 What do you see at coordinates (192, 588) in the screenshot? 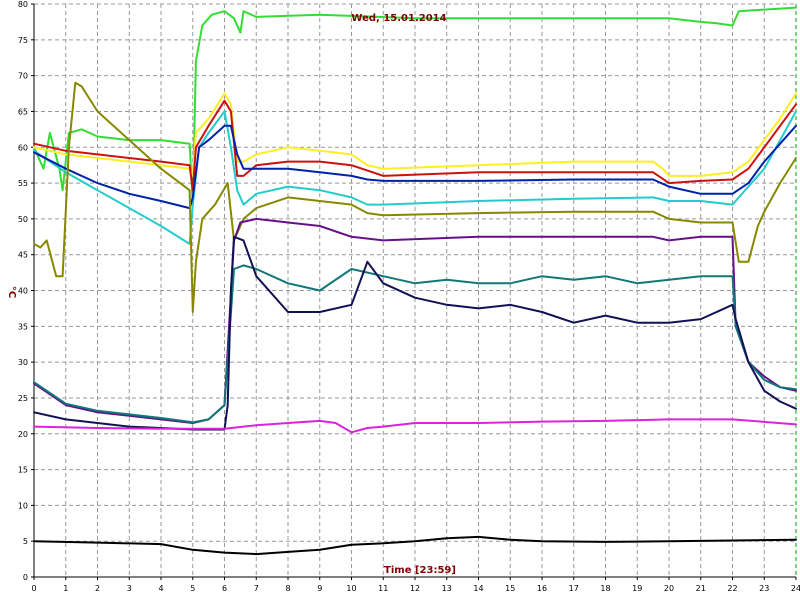
I see `x-tick-label: 5` at bounding box center [192, 588].